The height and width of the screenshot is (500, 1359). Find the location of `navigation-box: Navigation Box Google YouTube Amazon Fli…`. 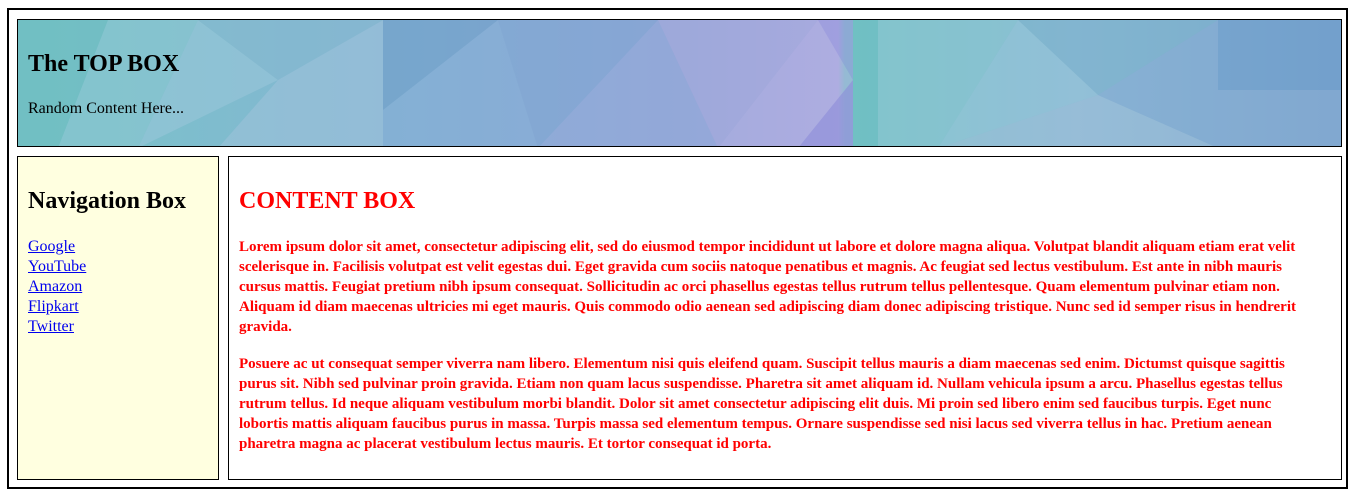

navigation-box: Navigation Box Google YouTube Amazon Fli… is located at coordinates (118, 318).